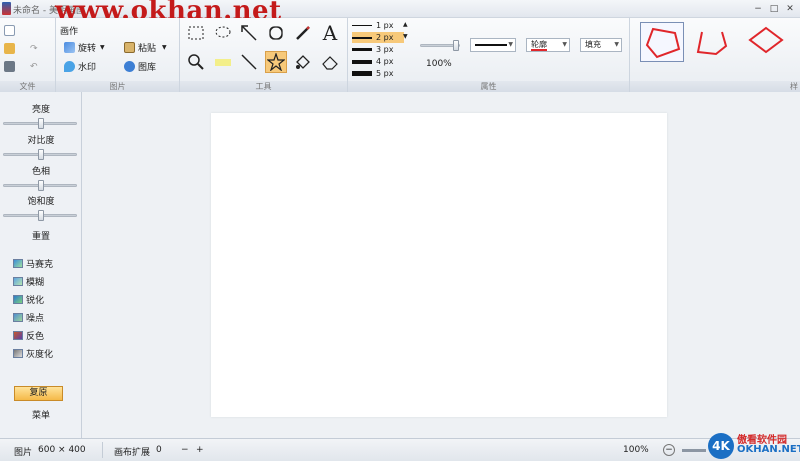 This screenshot has width=800, height=461. Describe the element at coordinates (330, 33) in the screenshot. I see `text-tool: A` at that location.